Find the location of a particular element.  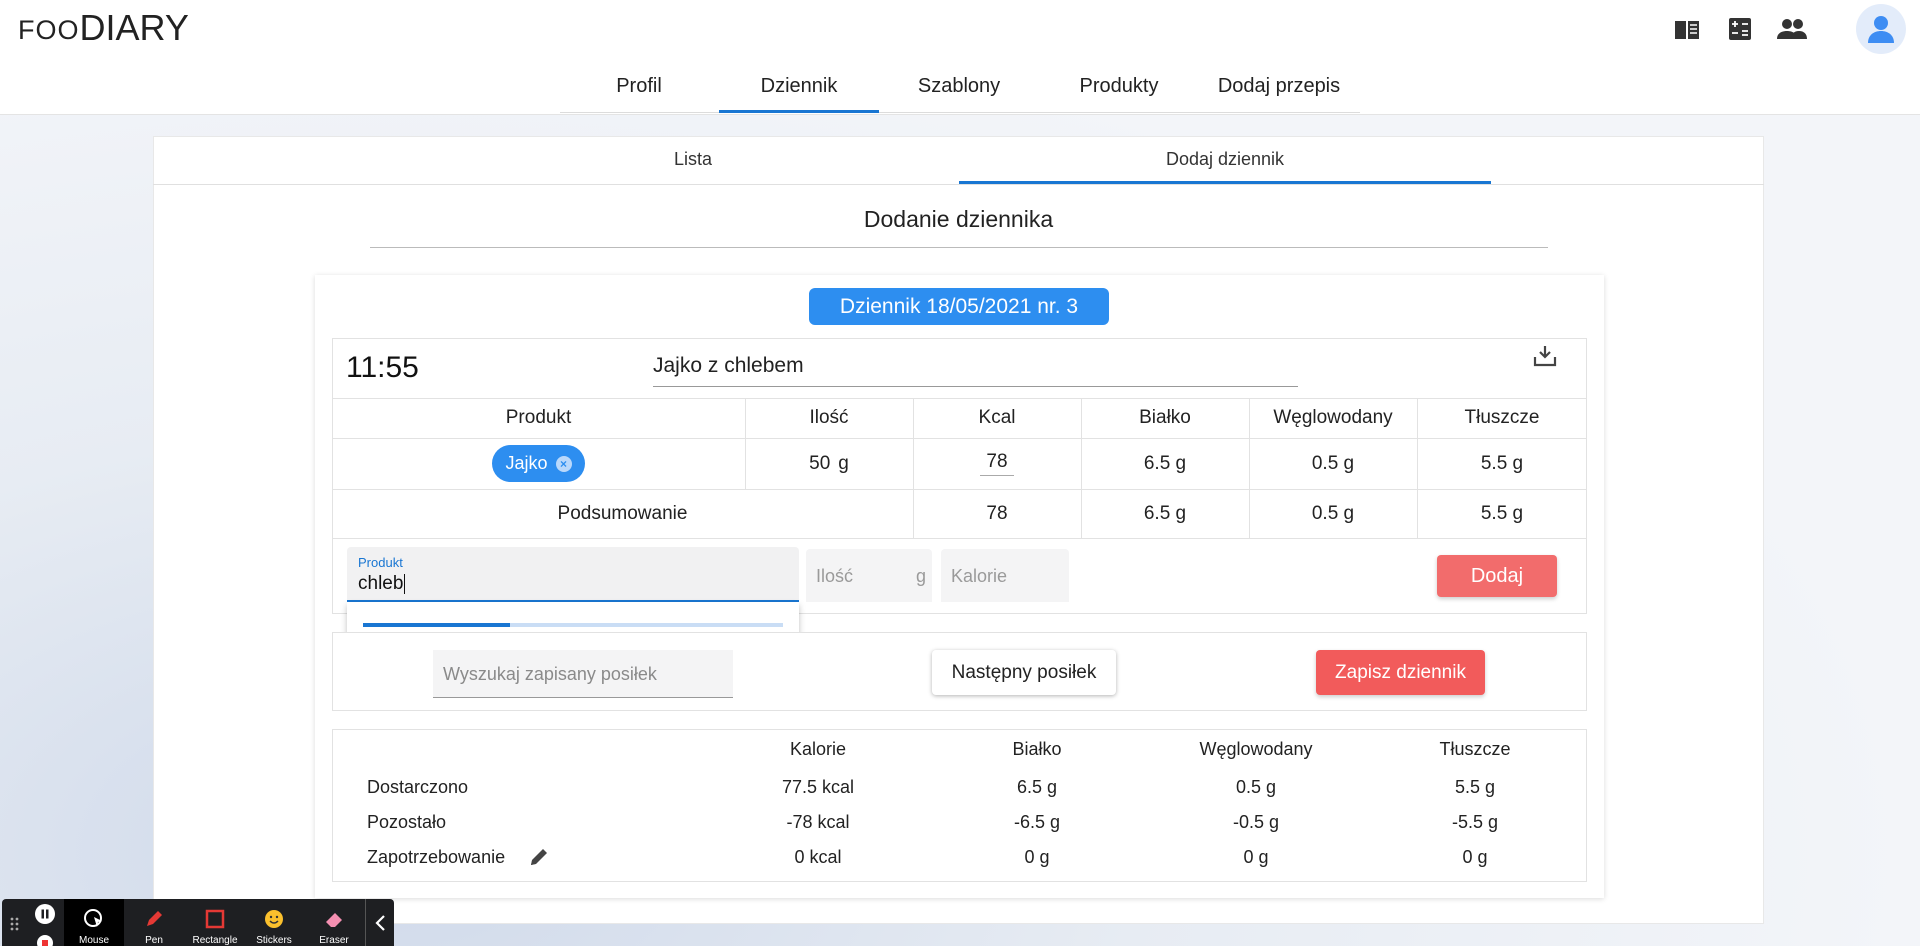

totals-cell: -5.5 g is located at coordinates (1475, 822).